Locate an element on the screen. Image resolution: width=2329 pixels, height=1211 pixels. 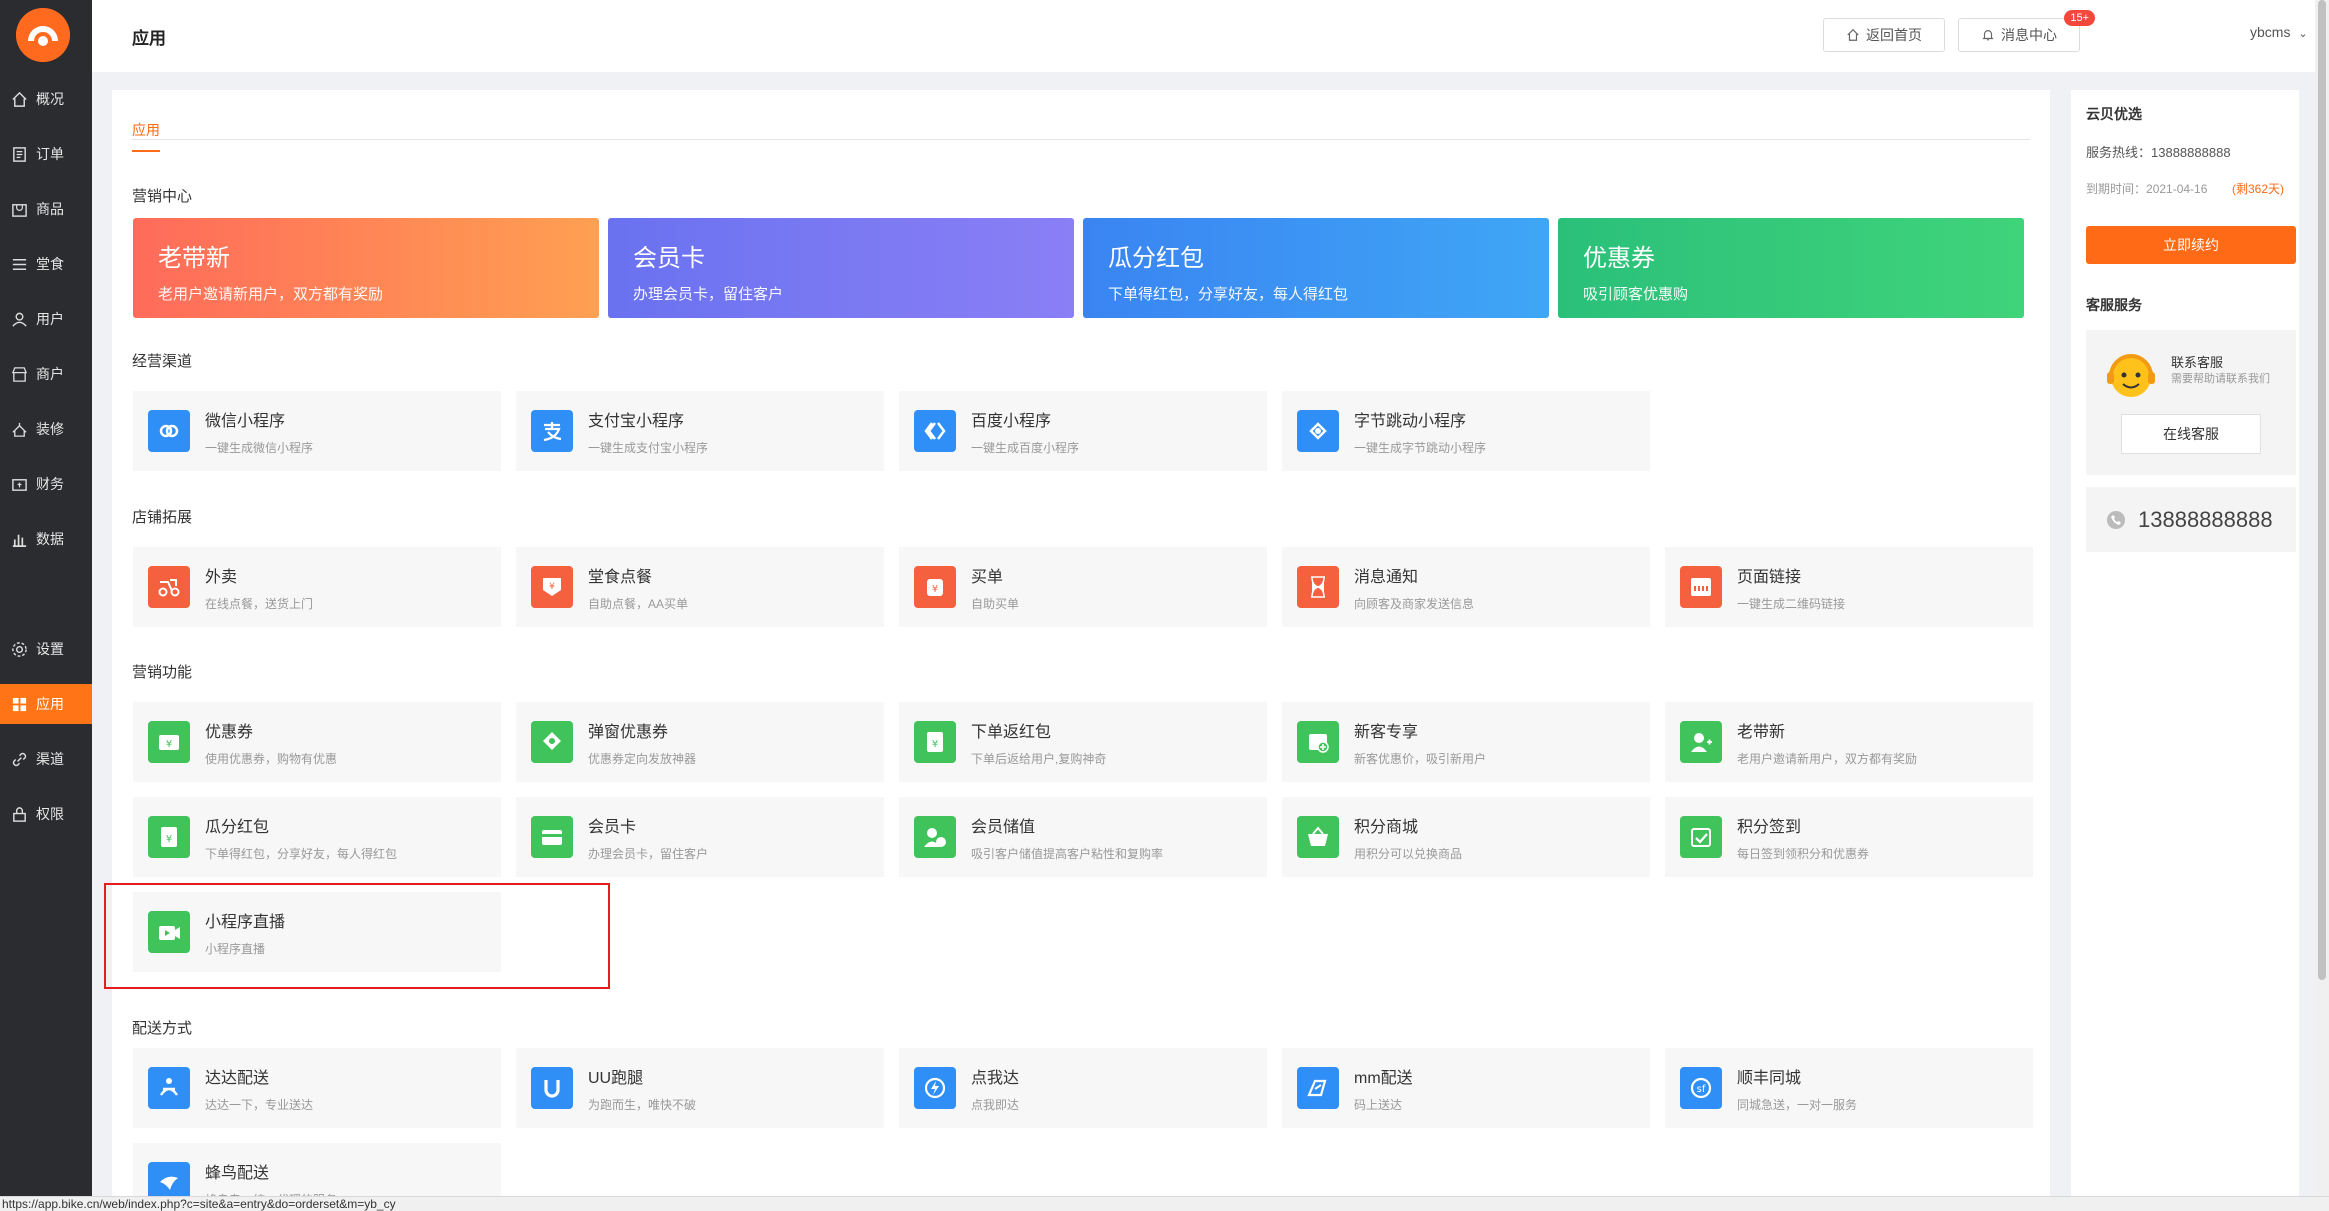
app-tile: 外卖 在线点餐，送货上门 is located at coordinates (317, 587).